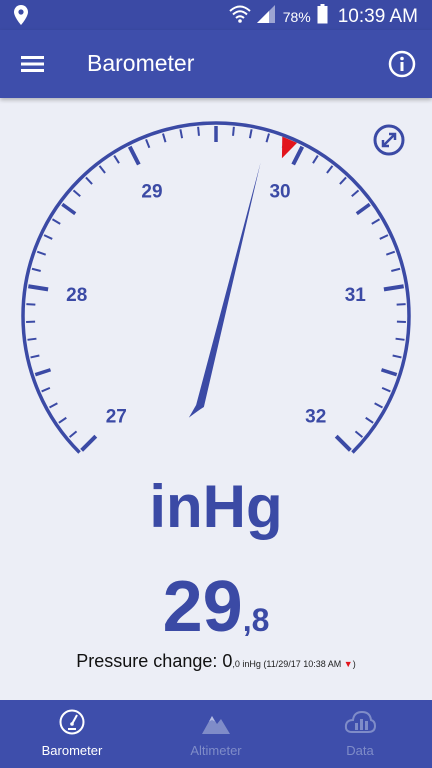 This screenshot has height=768, width=432. Describe the element at coordinates (216, 725) in the screenshot. I see `mountain-icon` at that location.